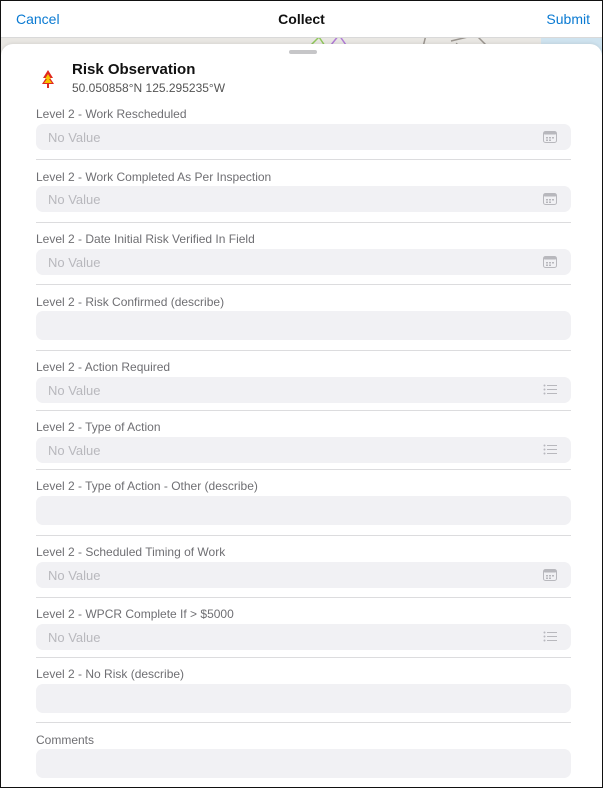  Describe the element at coordinates (568, 19) in the screenshot. I see `submit-button: Submit` at that location.